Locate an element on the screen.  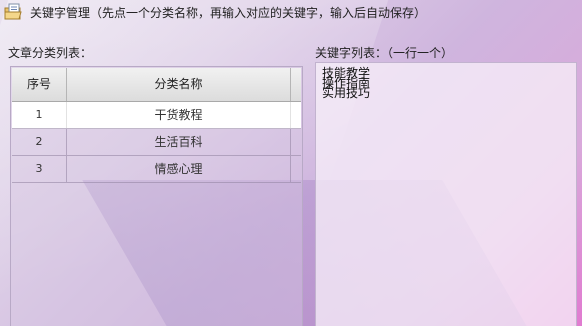
keyword-list-label: 关键字列表：（一行一个） is located at coordinates (384, 53).